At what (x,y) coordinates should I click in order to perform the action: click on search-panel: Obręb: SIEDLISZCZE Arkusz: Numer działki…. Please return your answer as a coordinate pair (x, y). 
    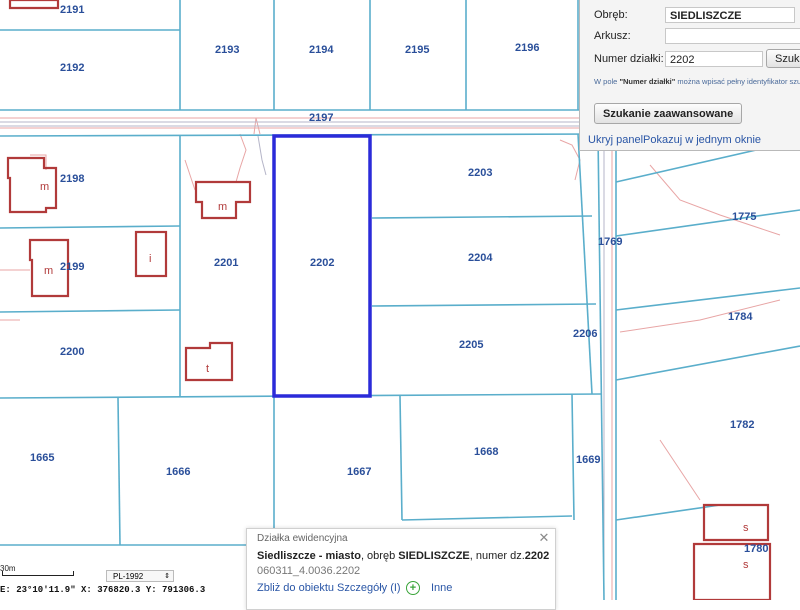
    Looking at the image, I should click on (689, 75).